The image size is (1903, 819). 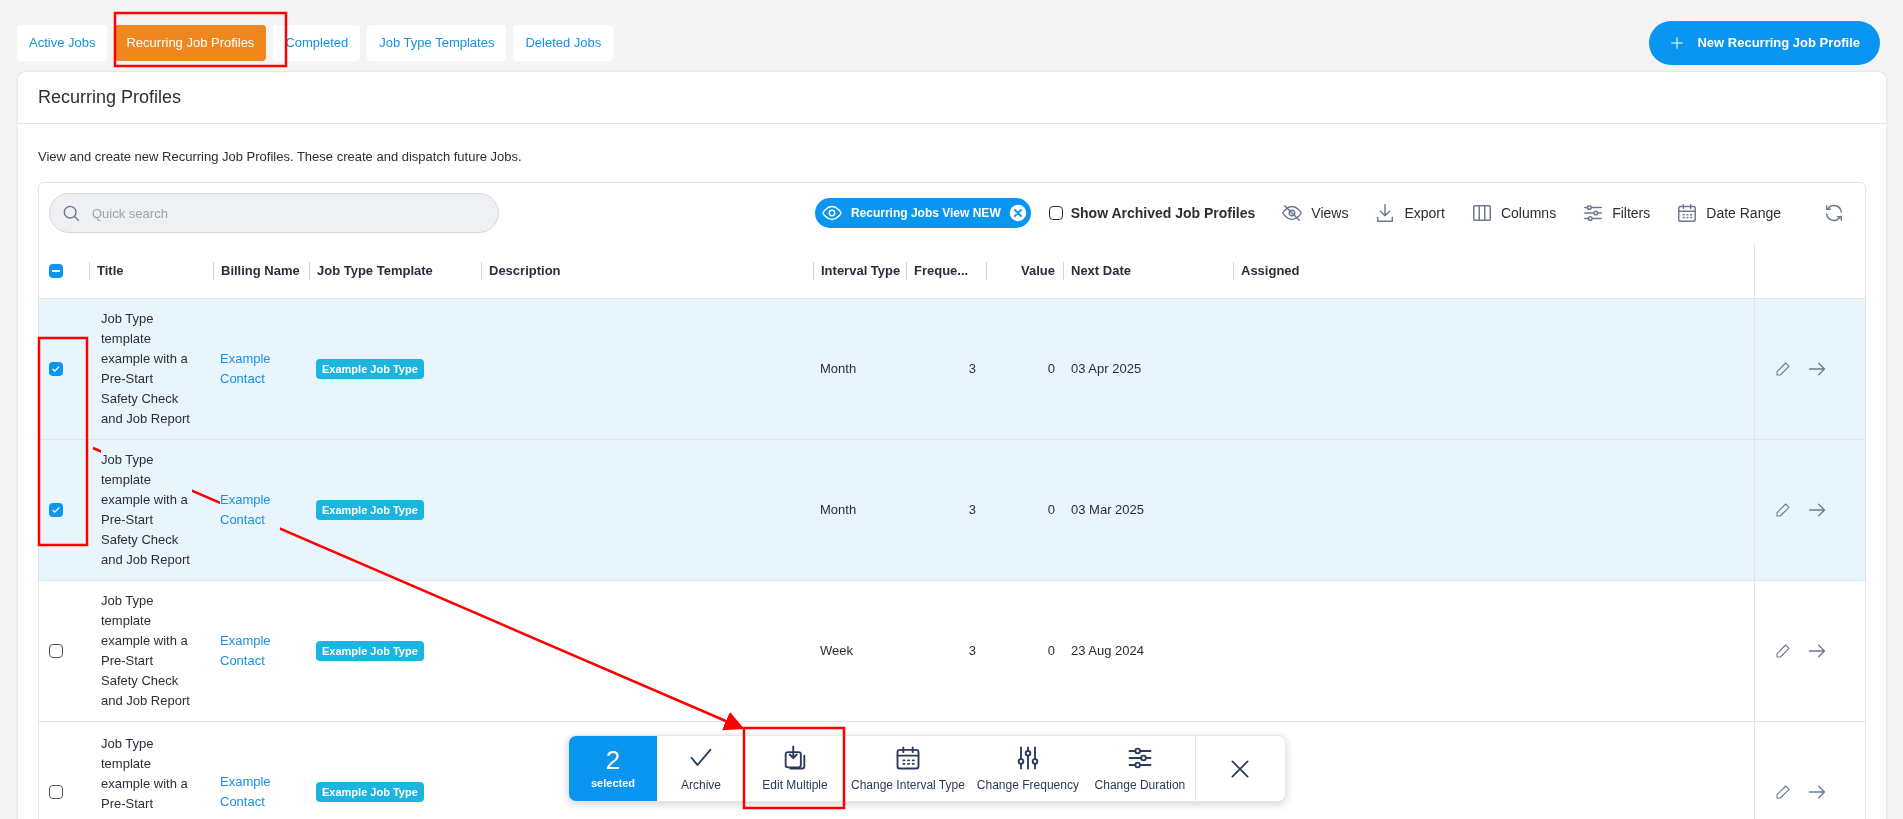 What do you see at coordinates (613, 784) in the screenshot?
I see `selected-label: selected` at bounding box center [613, 784].